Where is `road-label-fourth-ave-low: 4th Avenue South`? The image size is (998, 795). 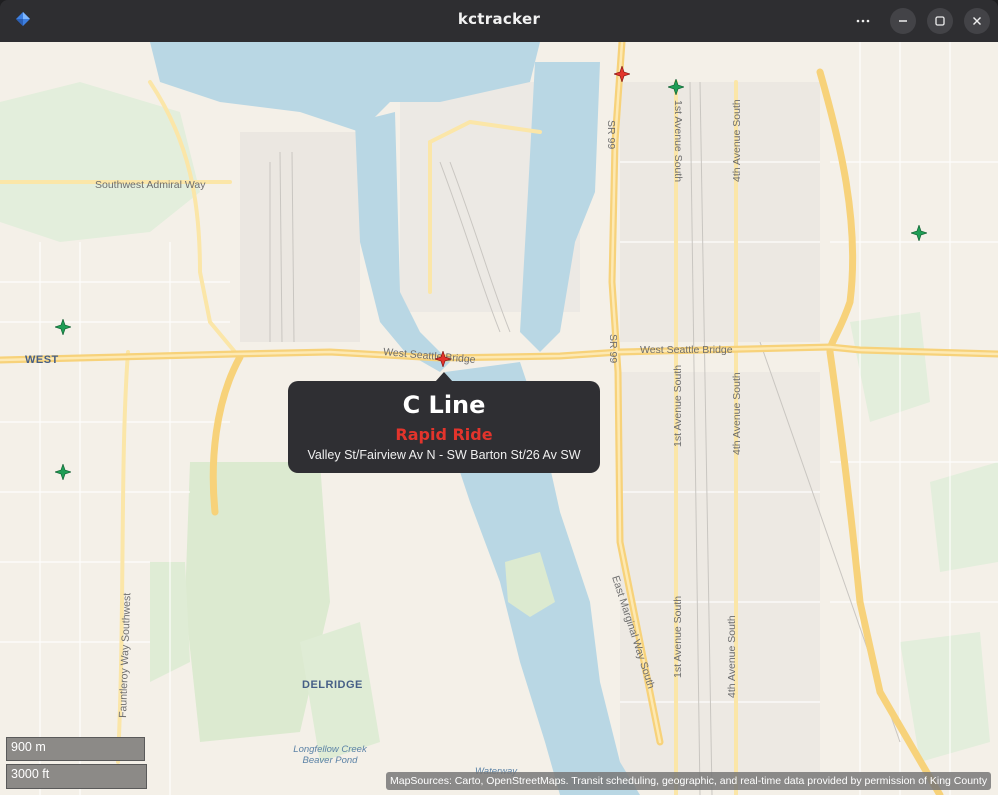
road-label-fourth-ave-low: 4th Avenue South is located at coordinates (732, 656).